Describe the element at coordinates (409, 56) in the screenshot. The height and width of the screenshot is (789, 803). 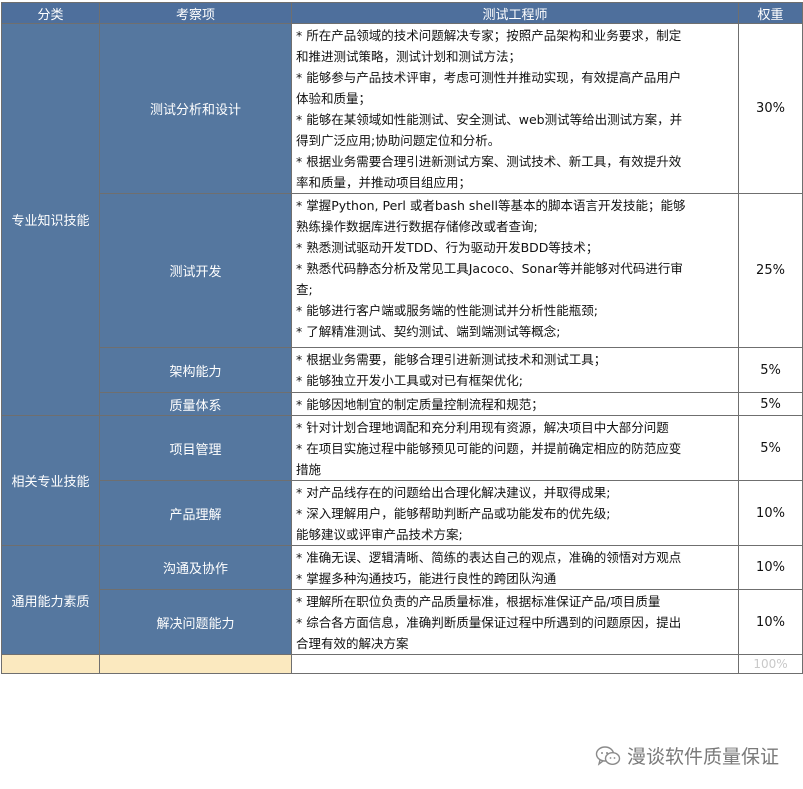
I see `description-line: 和推进测试策略，测试计划和测试方法；` at that location.